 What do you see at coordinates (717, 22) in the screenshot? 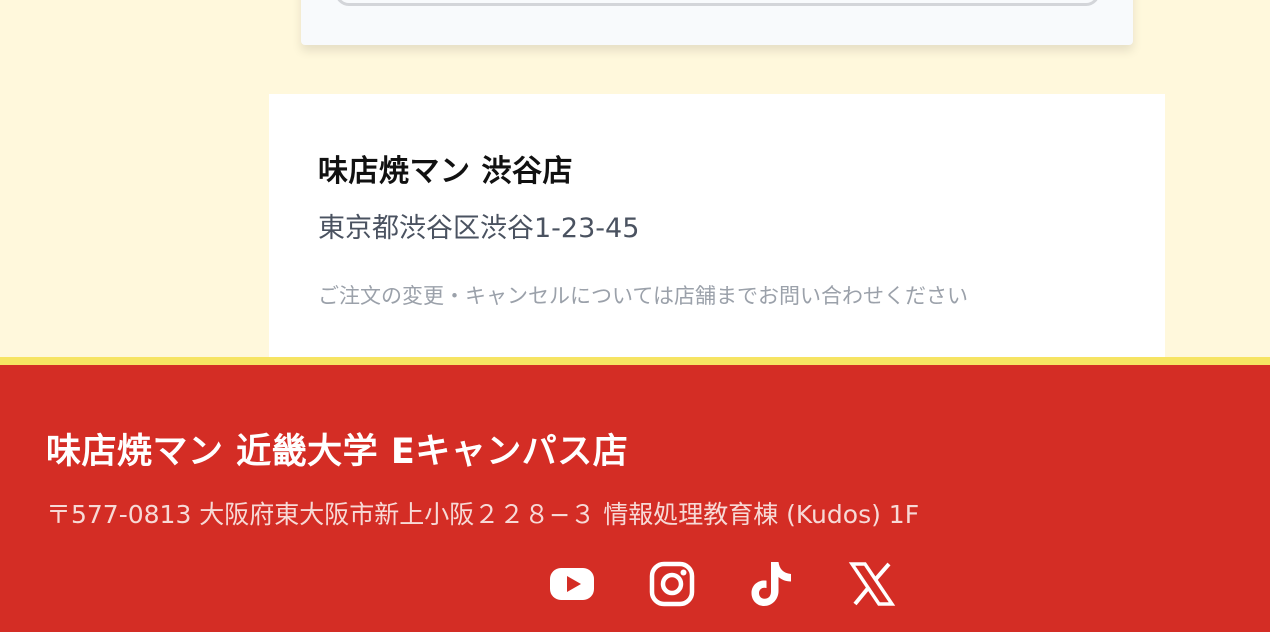
I see `previous-card` at bounding box center [717, 22].